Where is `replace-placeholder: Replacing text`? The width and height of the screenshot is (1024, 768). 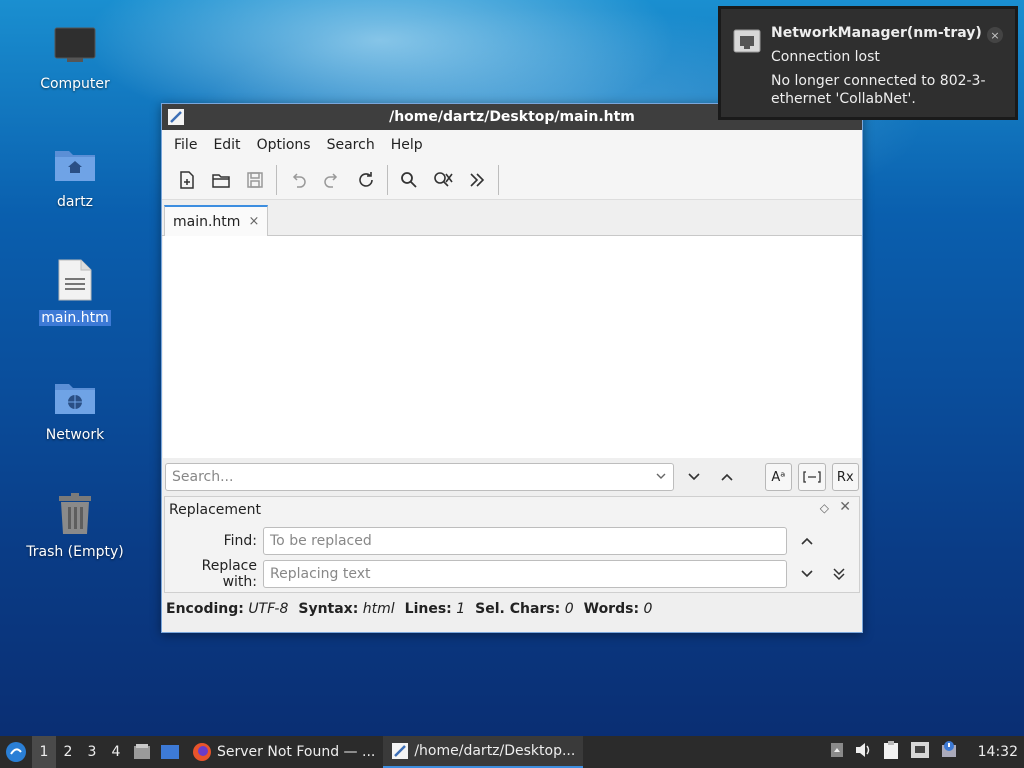 replace-placeholder: Replacing text is located at coordinates (320, 574).